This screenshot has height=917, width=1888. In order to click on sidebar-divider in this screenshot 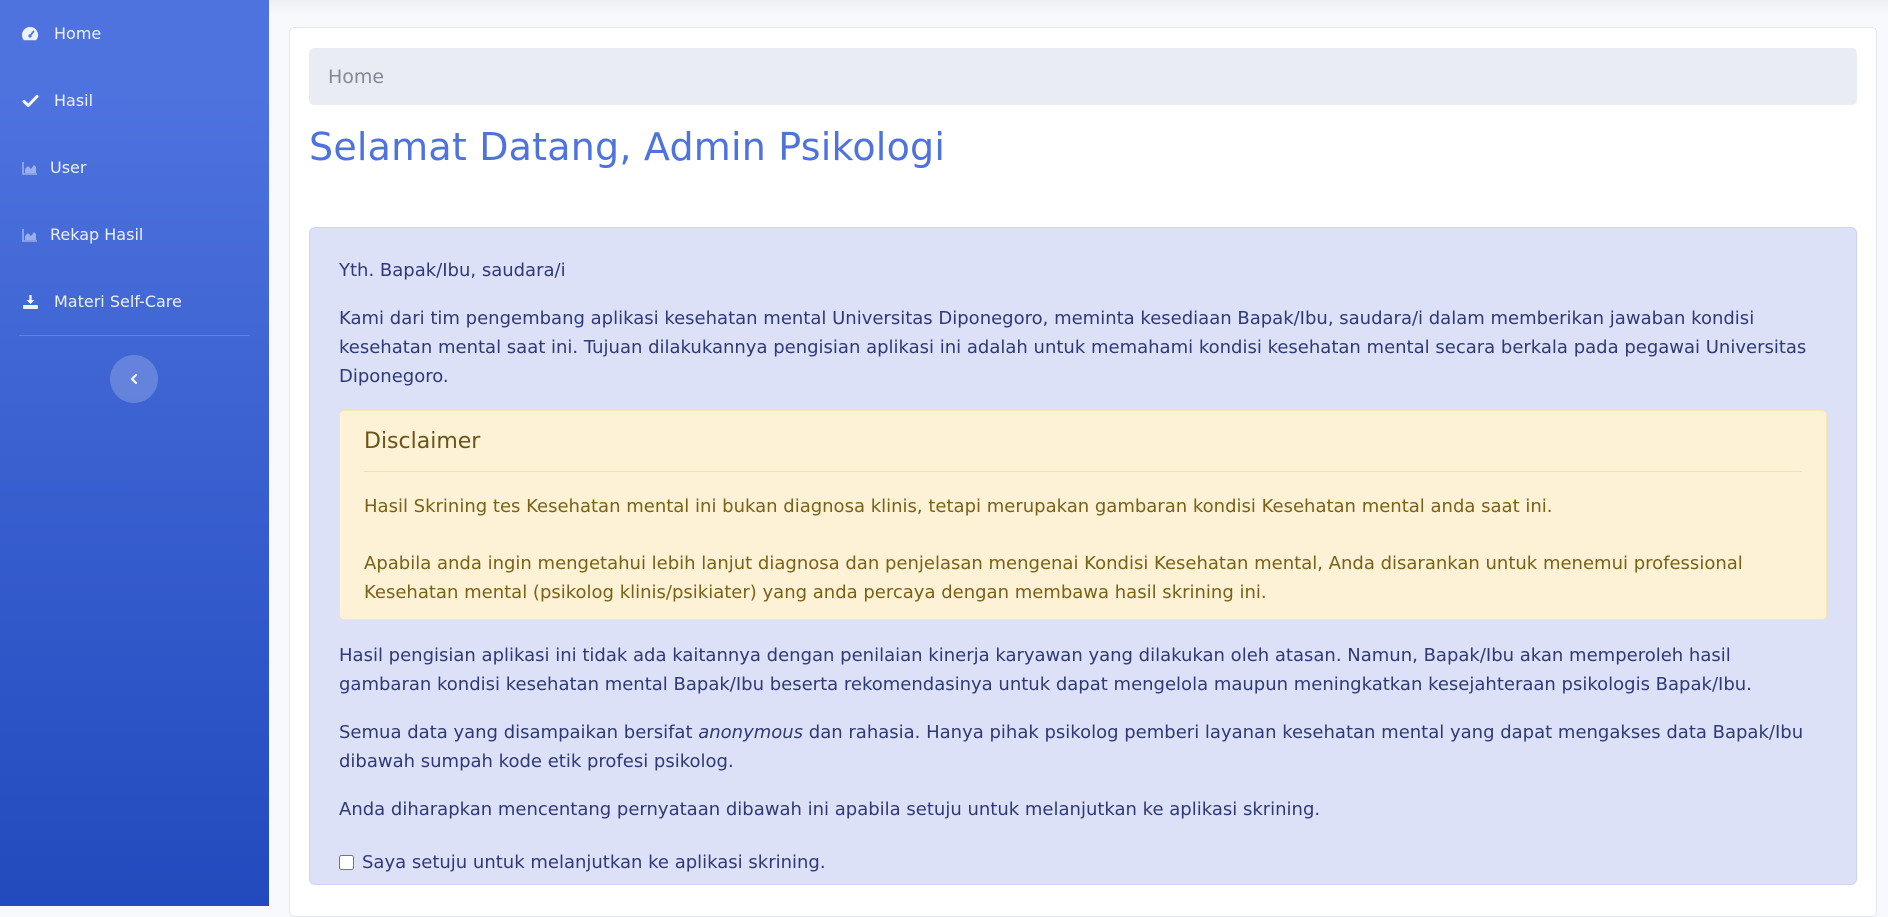, I will do `click(134, 335)`.